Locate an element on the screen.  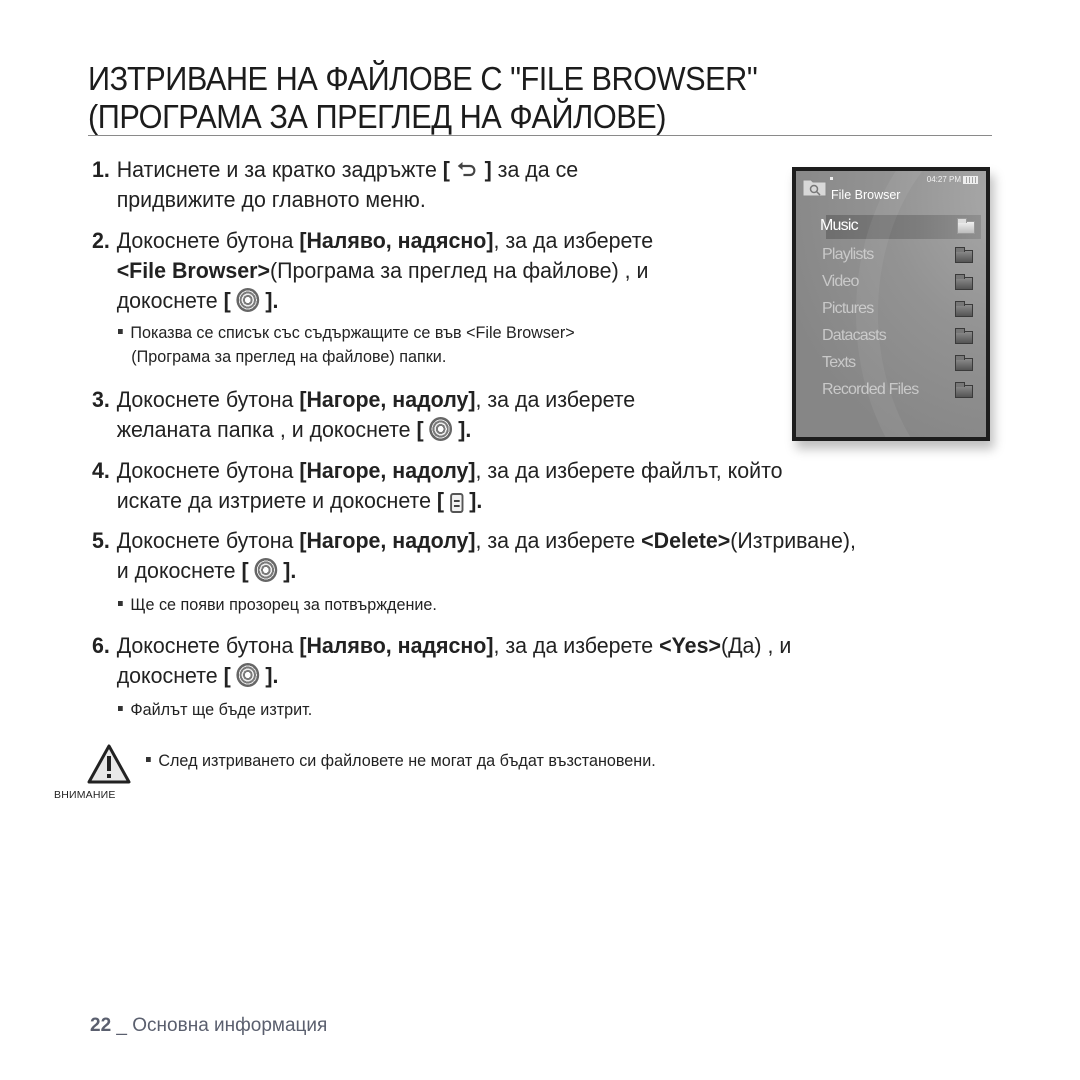
folder-label: Datacasts is located at coordinates (854, 335).